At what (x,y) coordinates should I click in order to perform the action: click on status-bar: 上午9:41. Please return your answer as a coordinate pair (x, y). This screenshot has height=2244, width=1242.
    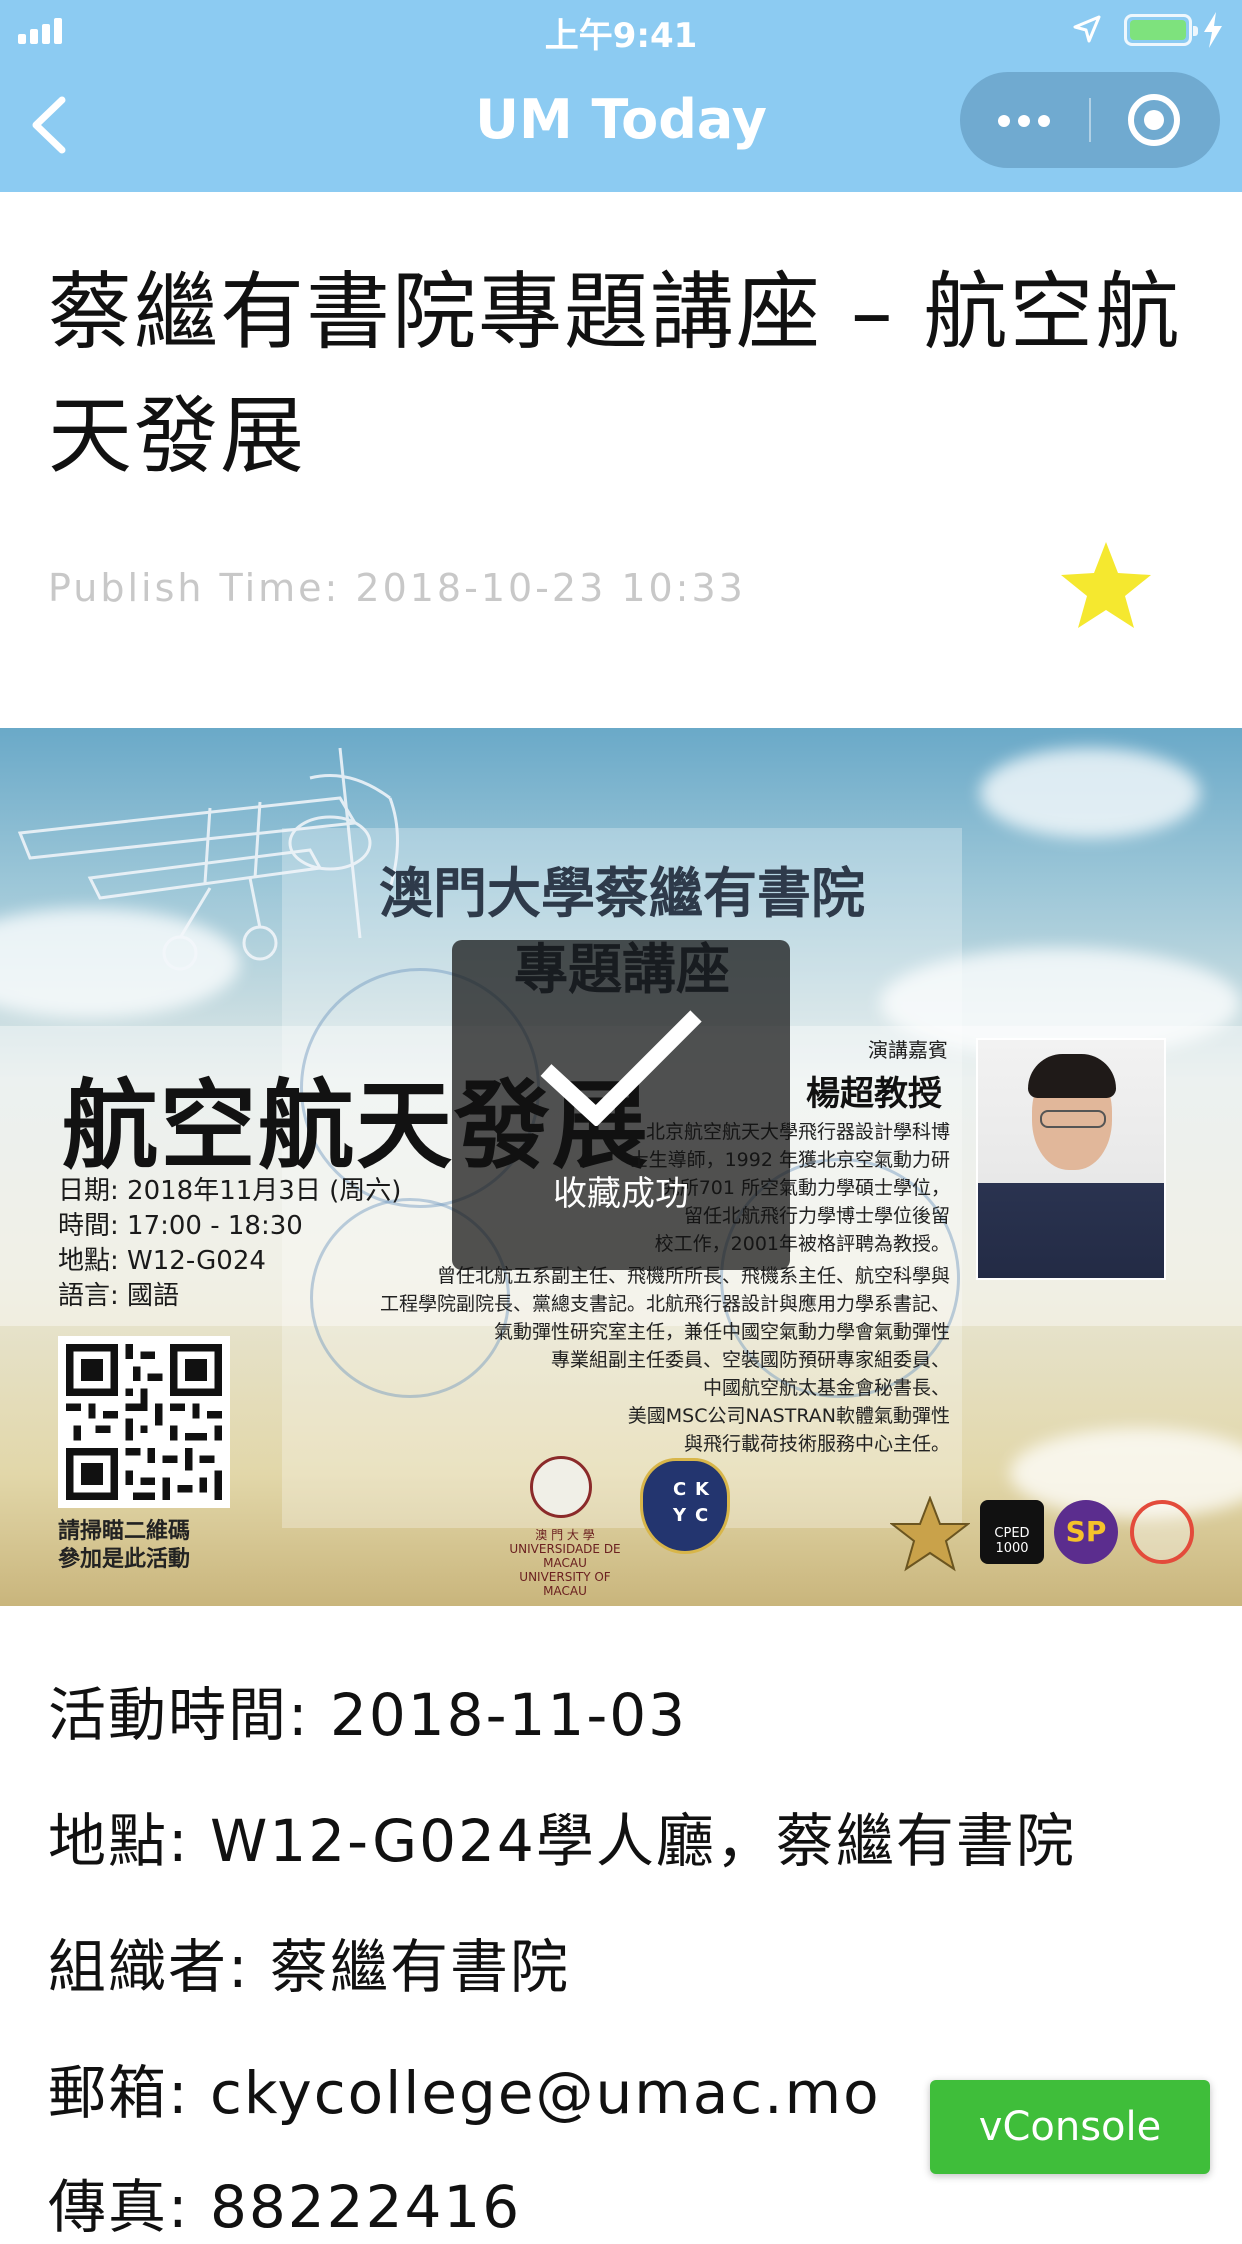
    Looking at the image, I should click on (621, 30).